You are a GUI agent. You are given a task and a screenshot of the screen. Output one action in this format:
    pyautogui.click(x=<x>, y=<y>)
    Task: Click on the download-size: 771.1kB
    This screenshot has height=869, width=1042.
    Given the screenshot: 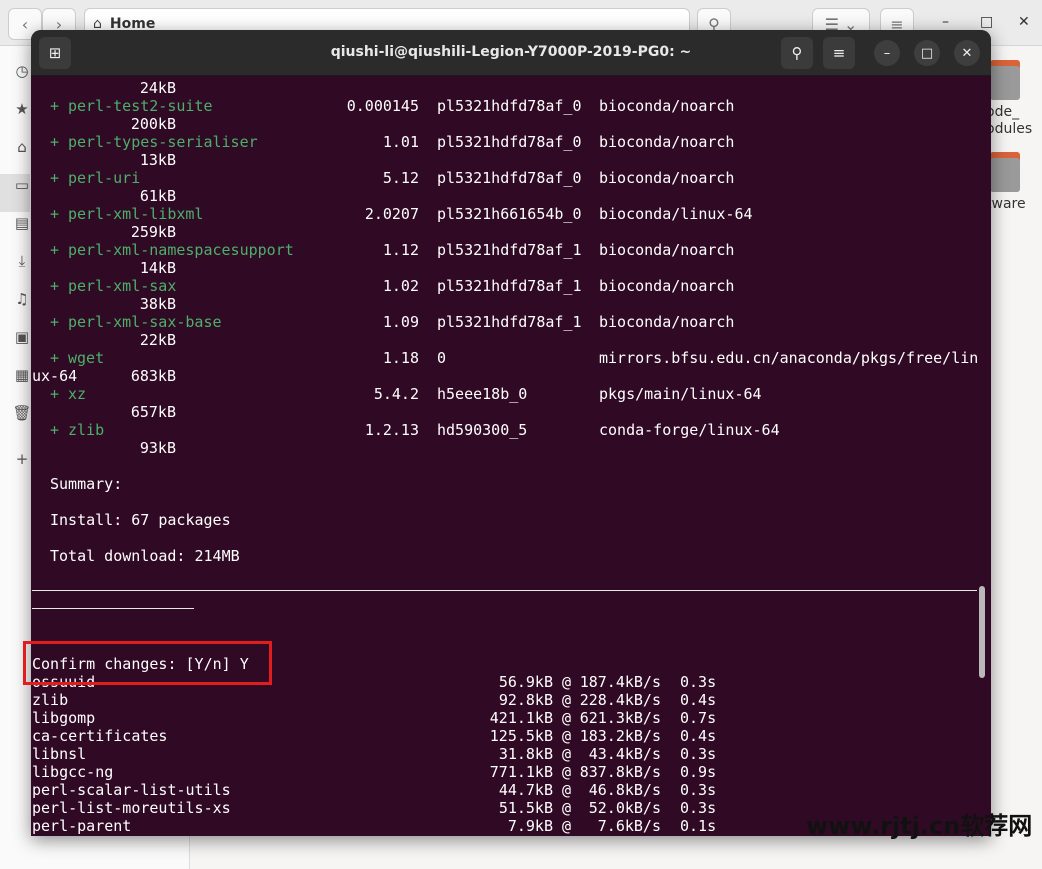 What is the action you would take?
    pyautogui.click(x=521, y=772)
    